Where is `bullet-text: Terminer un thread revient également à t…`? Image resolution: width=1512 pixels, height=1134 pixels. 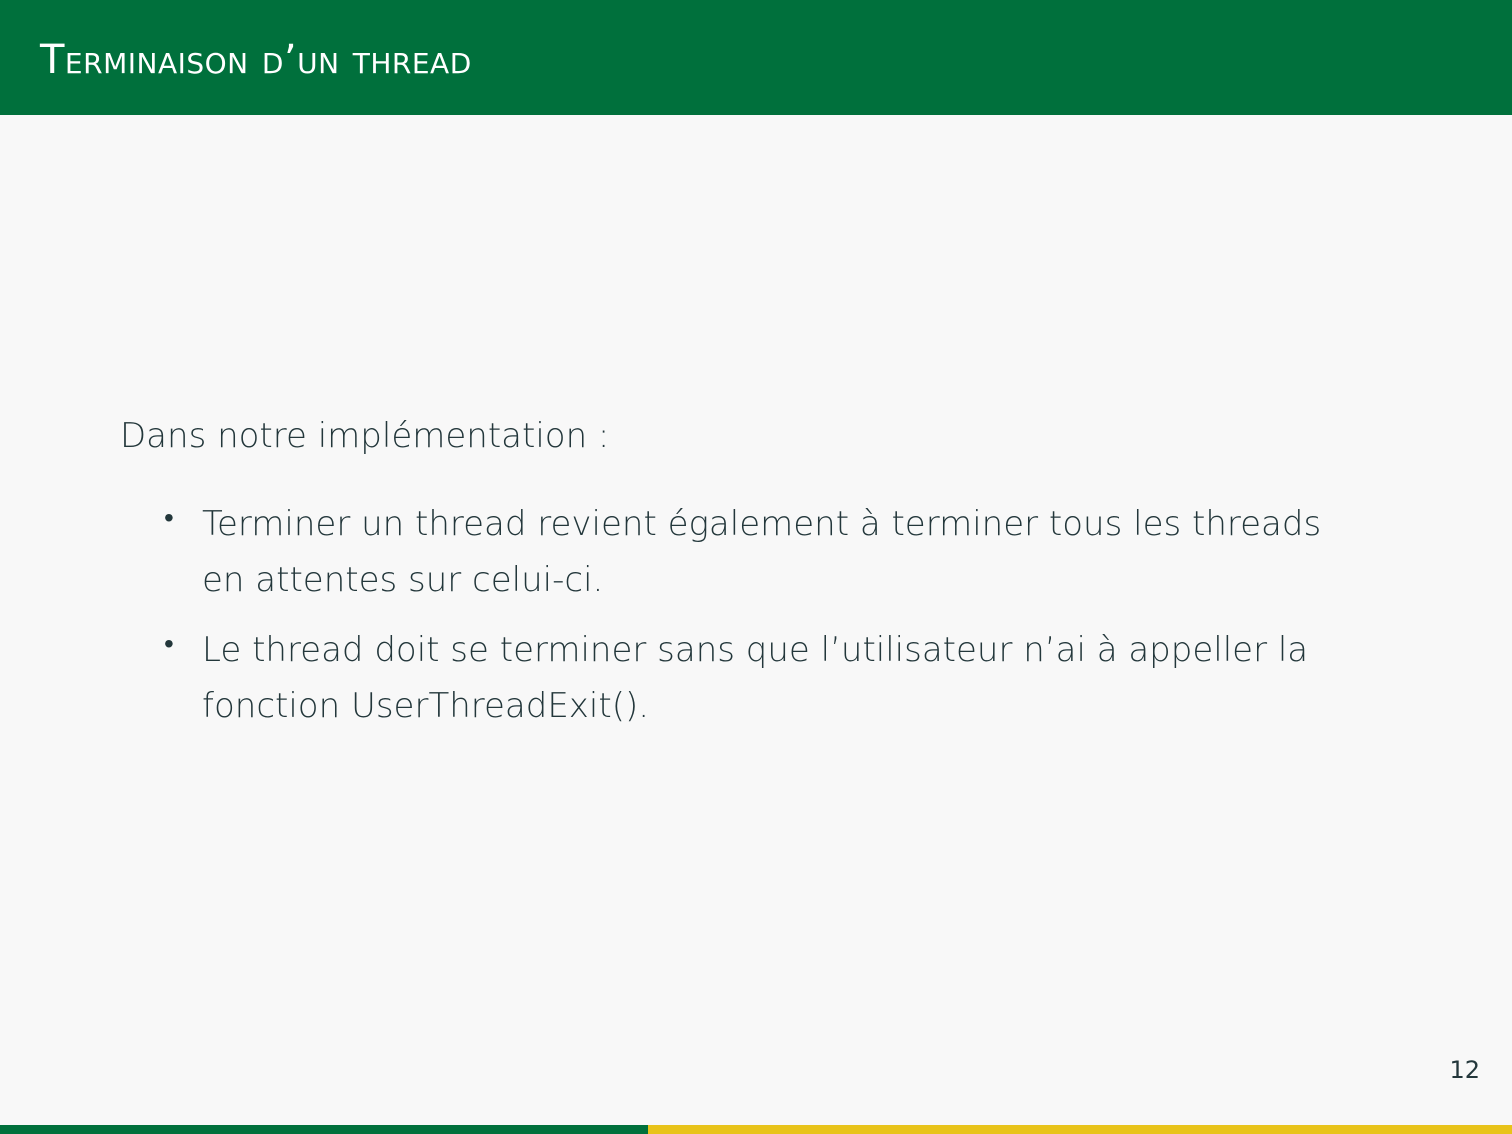 bullet-text: Terminer un thread revient également à t… is located at coordinates (762, 552).